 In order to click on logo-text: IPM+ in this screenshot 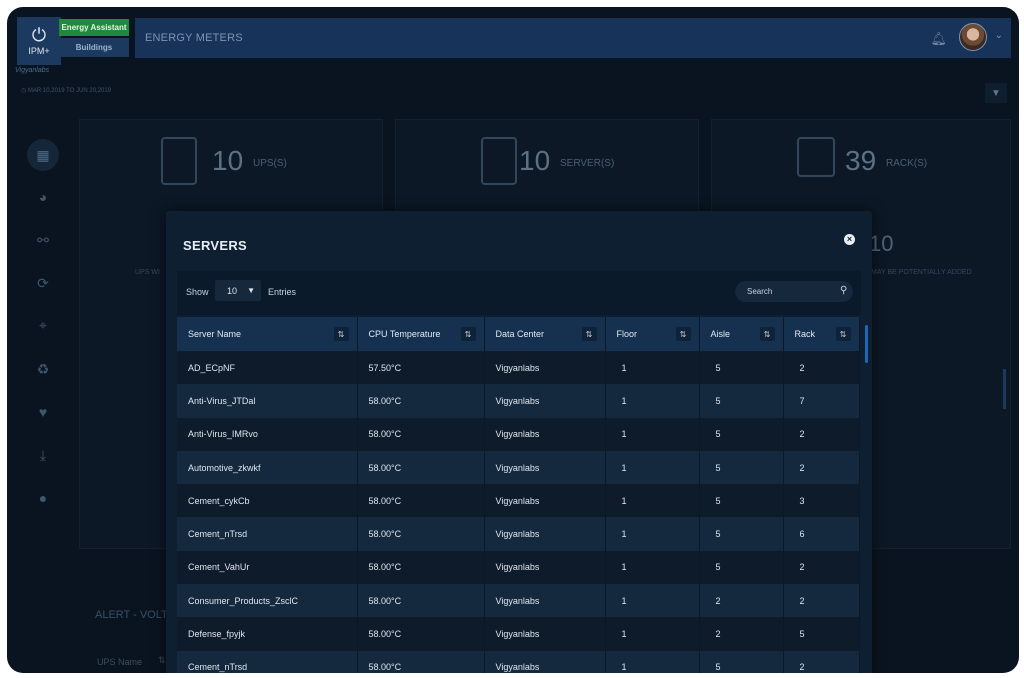, I will do `click(39, 51)`.